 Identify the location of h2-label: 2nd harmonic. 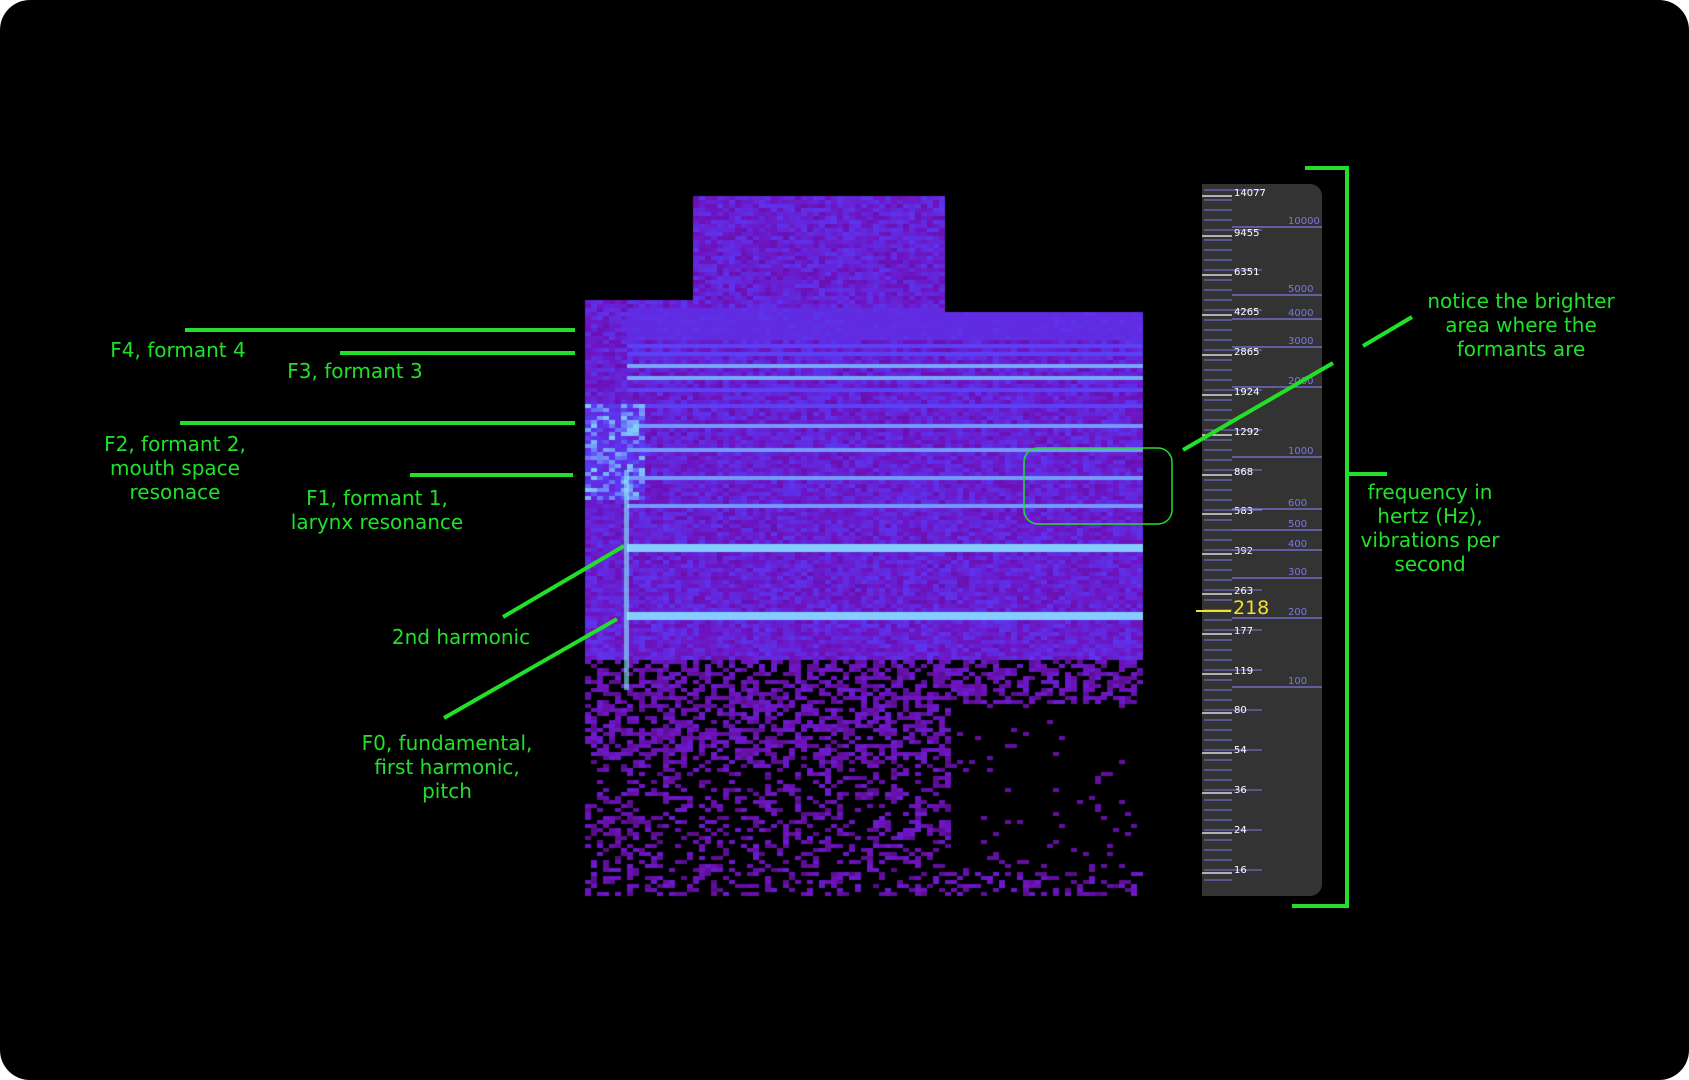
(461, 637).